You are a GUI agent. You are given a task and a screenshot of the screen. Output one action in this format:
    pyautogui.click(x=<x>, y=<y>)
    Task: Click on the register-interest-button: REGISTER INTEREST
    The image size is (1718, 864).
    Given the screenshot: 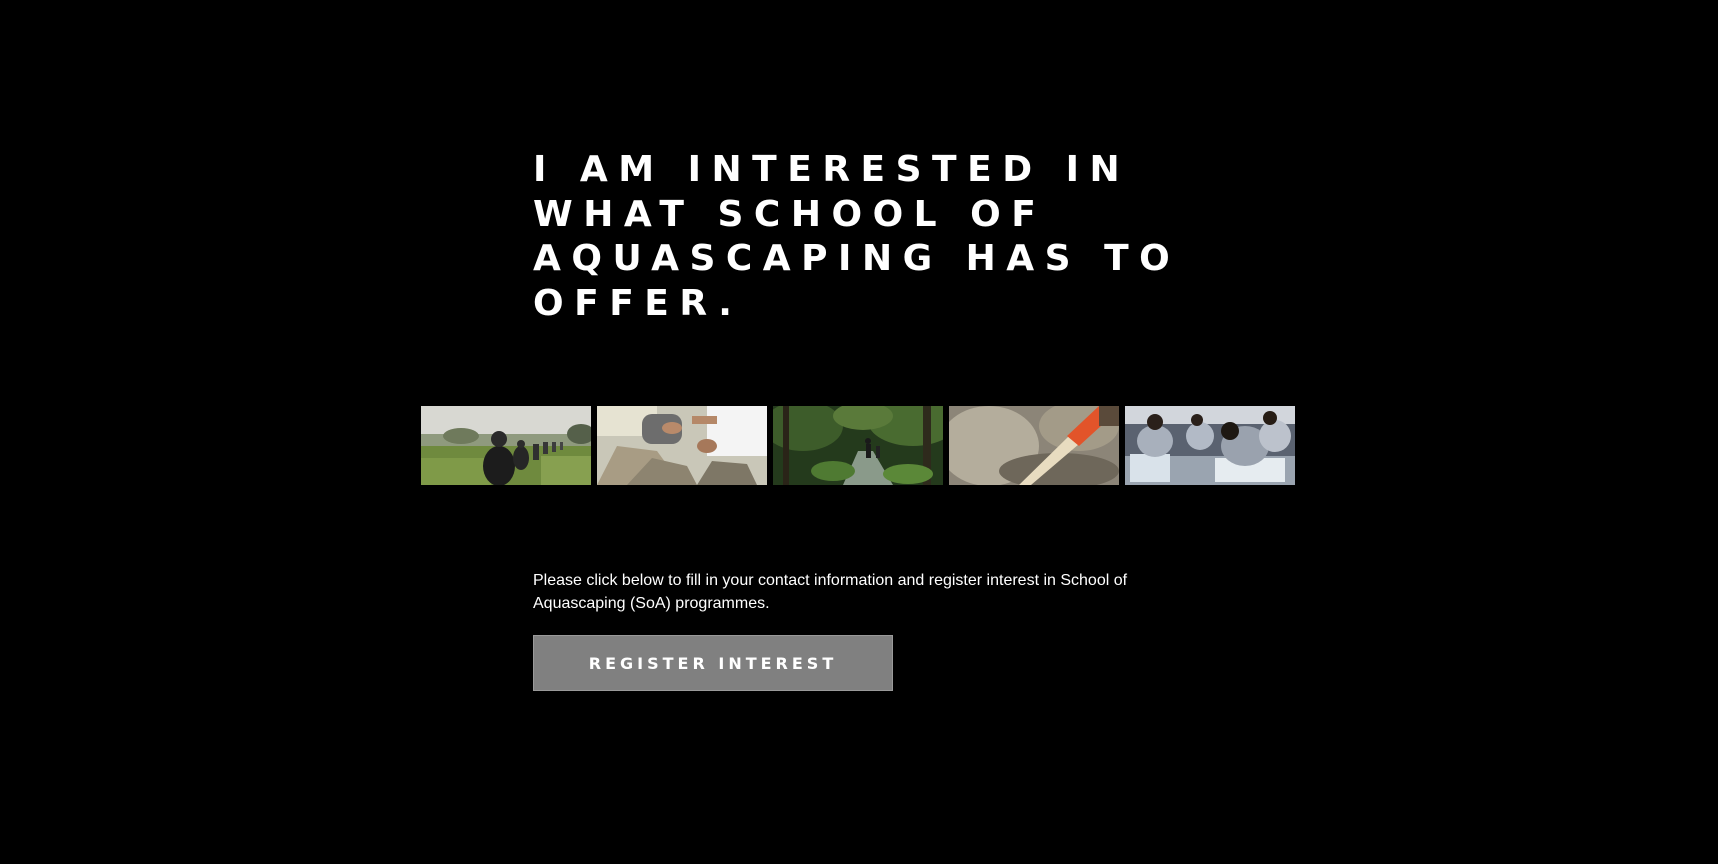 What is the action you would take?
    pyautogui.click(x=713, y=663)
    